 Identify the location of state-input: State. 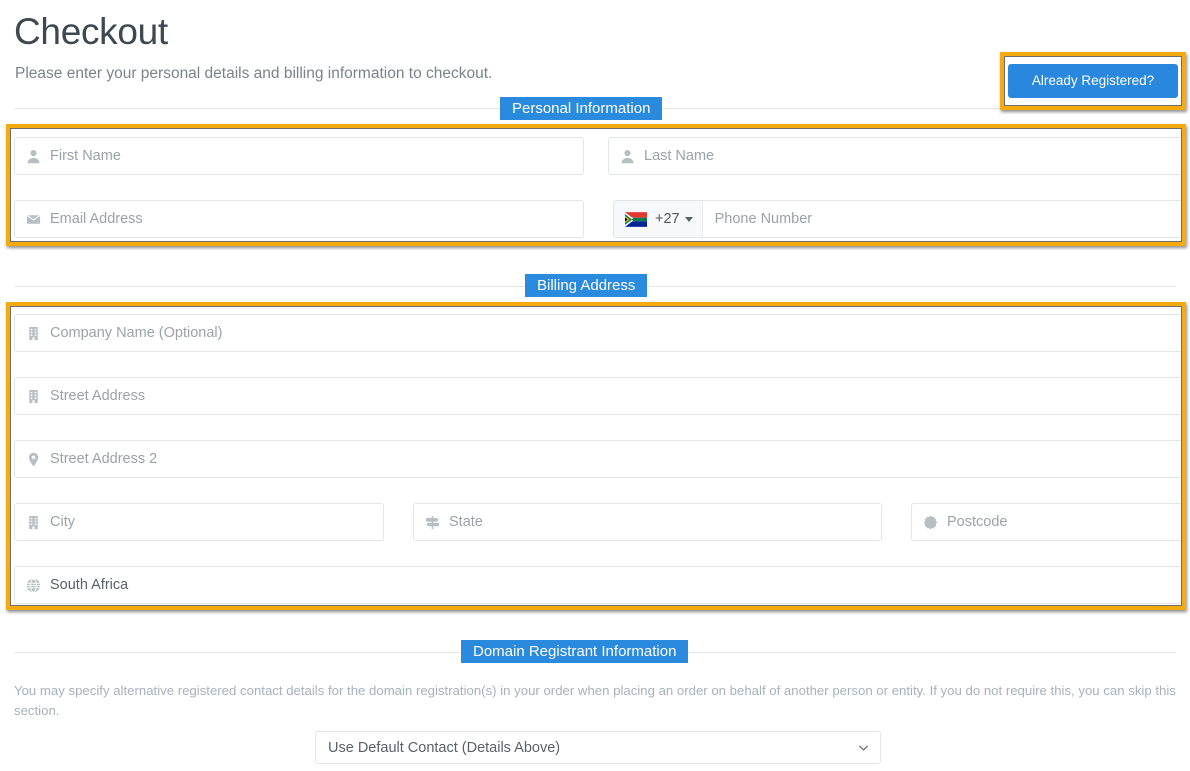
(647, 522).